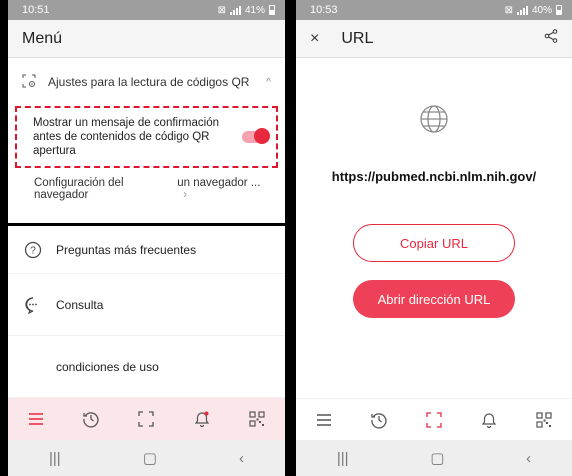 This screenshot has height=476, width=572. Describe the element at coordinates (107, 366) in the screenshot. I see `menu-item-label: condiciones de uso` at that location.